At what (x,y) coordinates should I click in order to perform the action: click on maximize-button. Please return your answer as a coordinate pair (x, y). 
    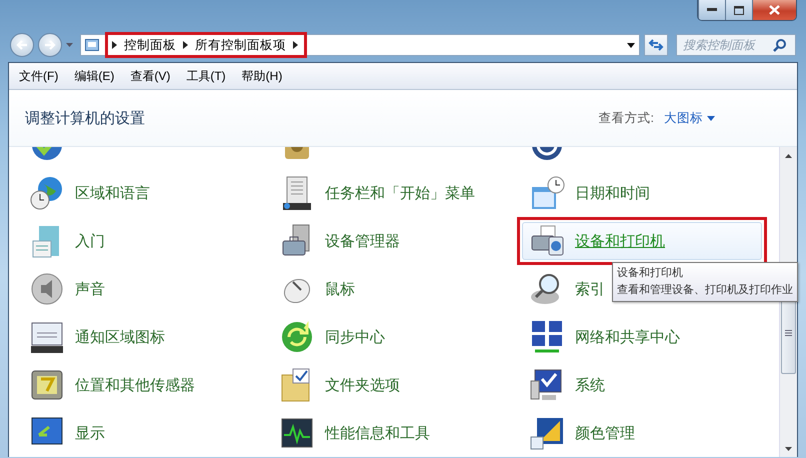
    Looking at the image, I should click on (738, 10).